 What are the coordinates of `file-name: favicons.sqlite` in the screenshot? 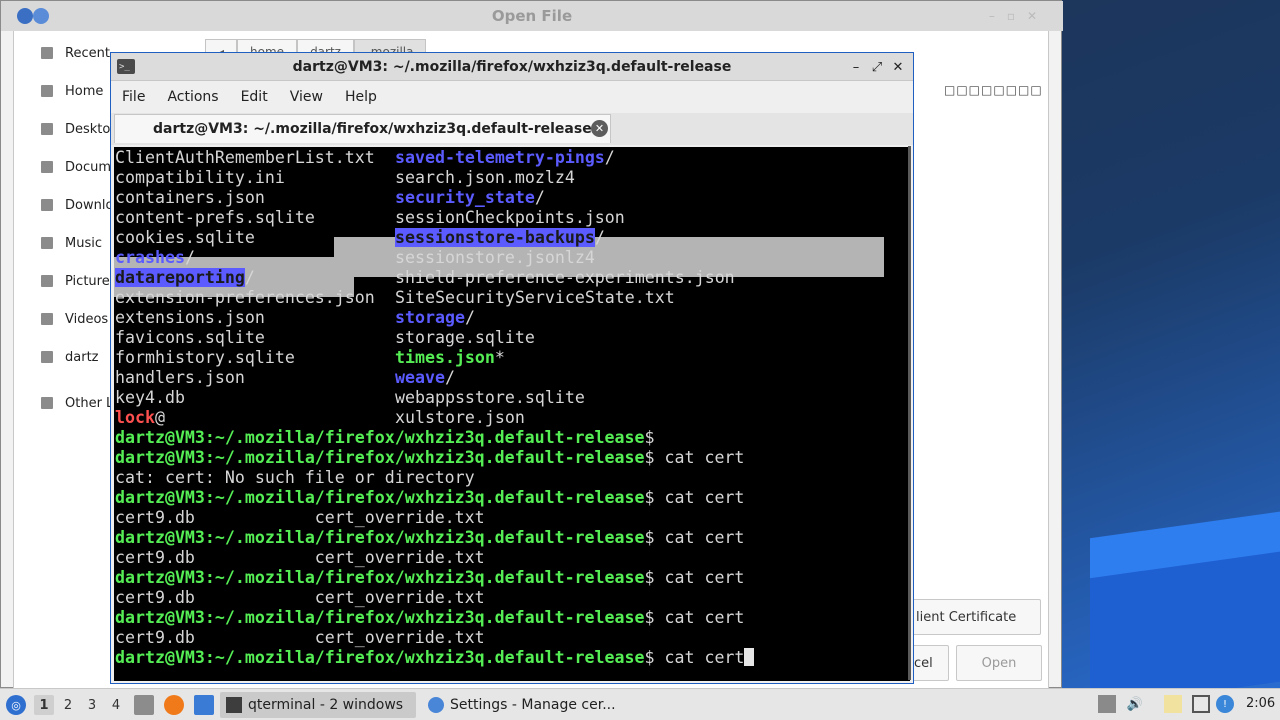 It's located at (190, 337).